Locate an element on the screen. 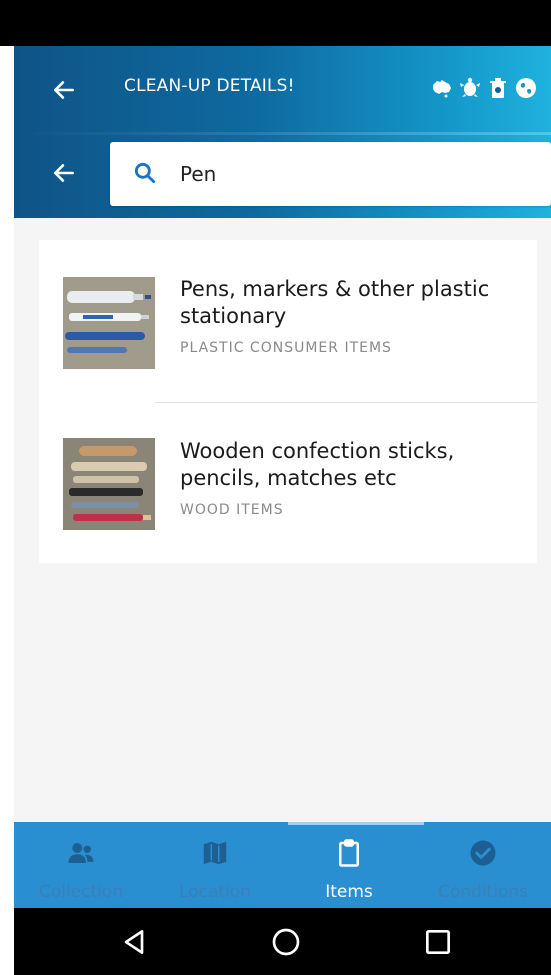  status-bar is located at coordinates (275, 23).